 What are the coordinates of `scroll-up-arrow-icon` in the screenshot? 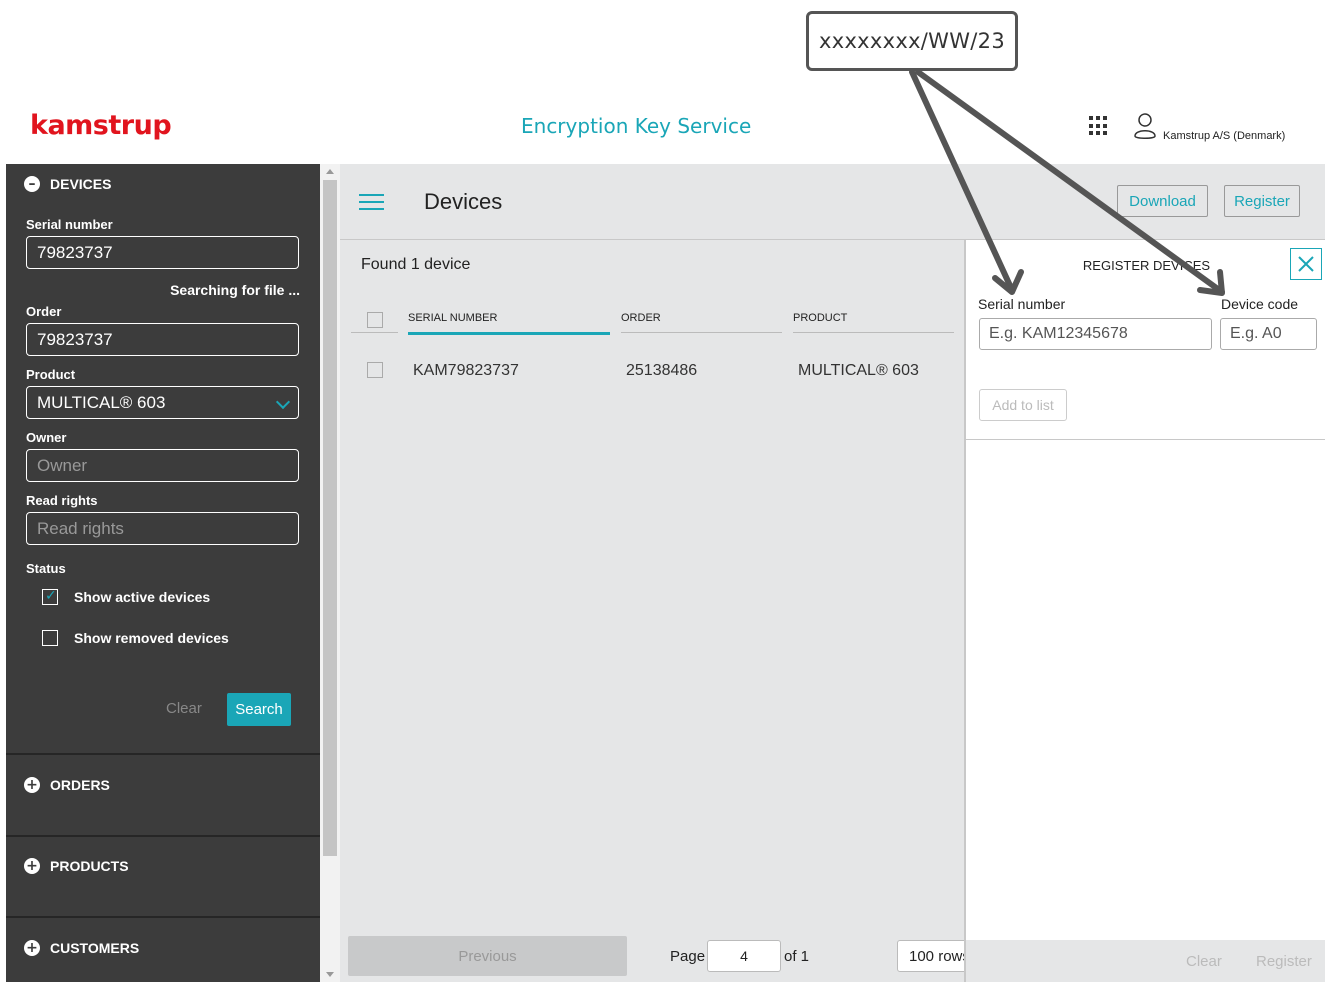 It's located at (330, 171).